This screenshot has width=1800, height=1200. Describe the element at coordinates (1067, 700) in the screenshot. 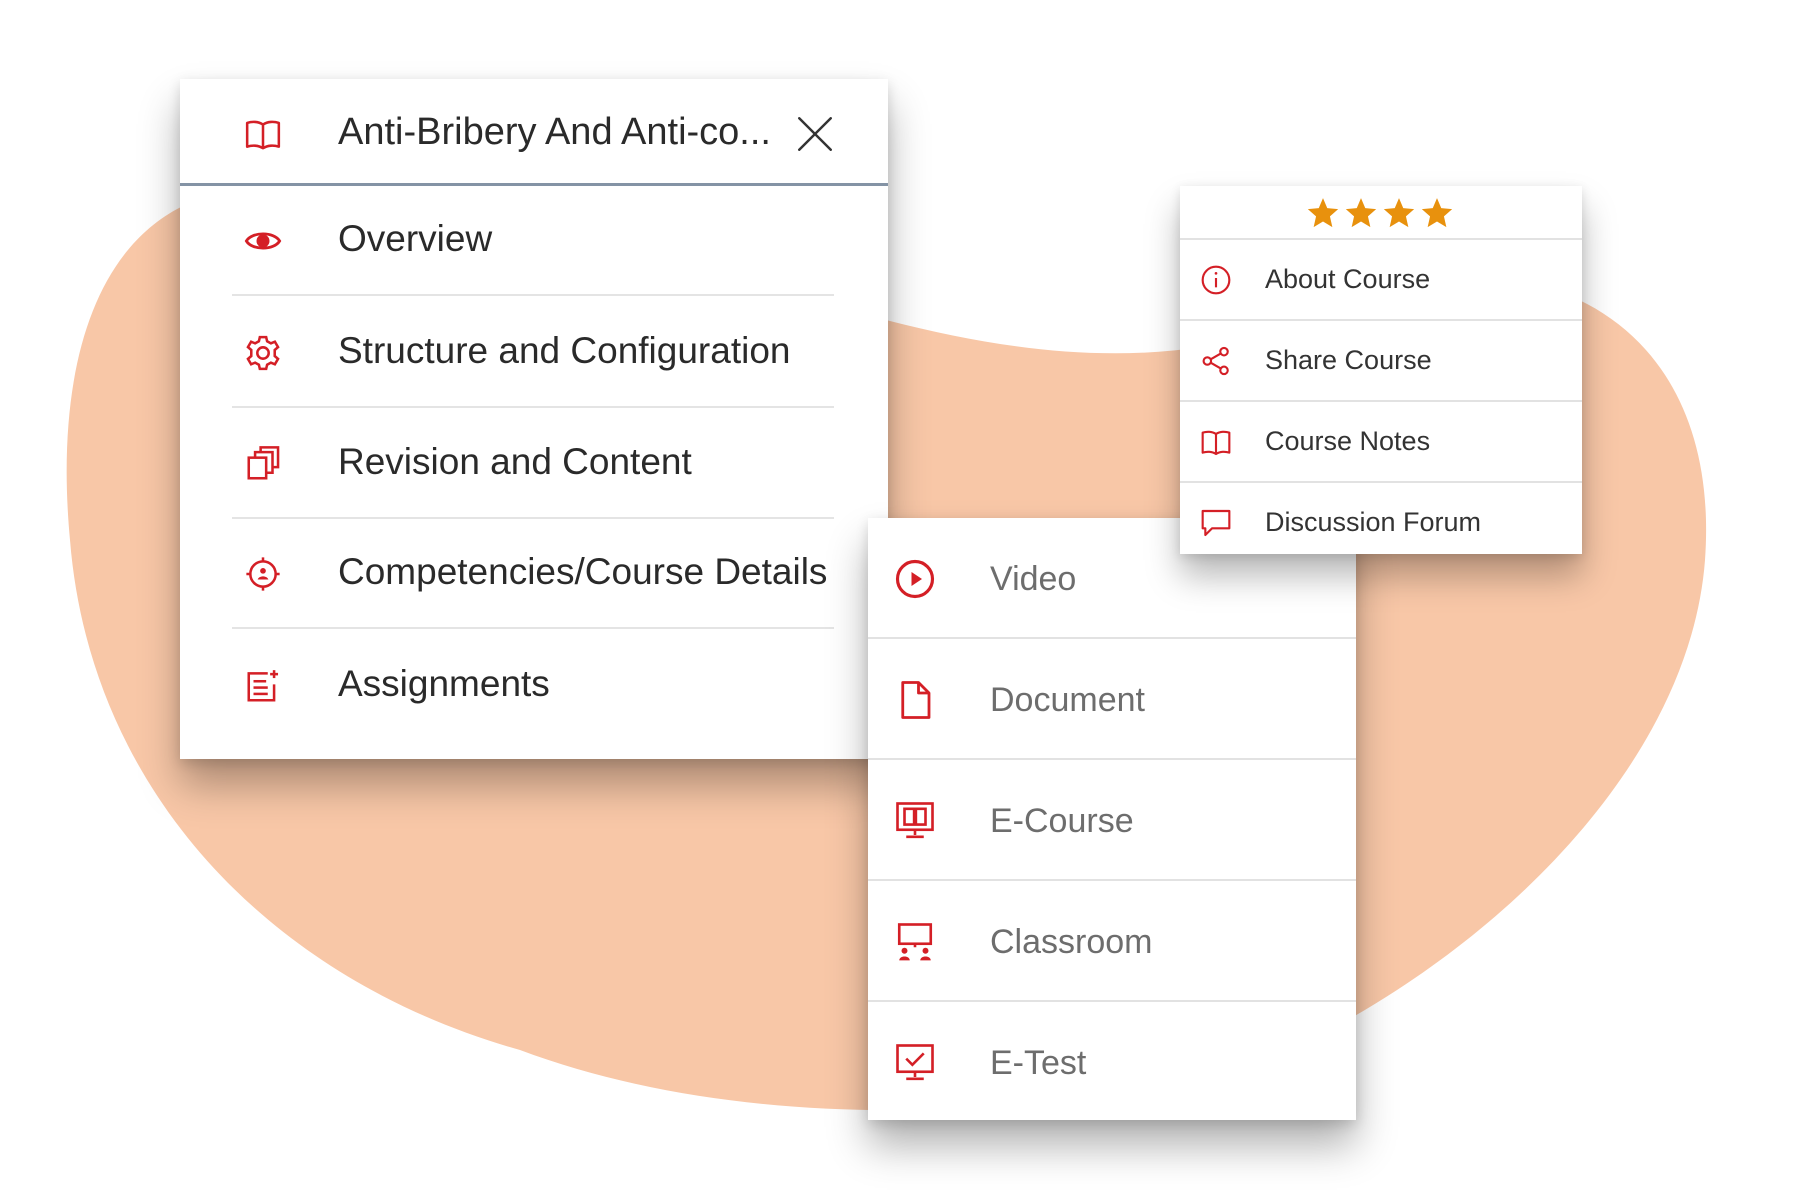

I see `content-type-label: Document` at that location.